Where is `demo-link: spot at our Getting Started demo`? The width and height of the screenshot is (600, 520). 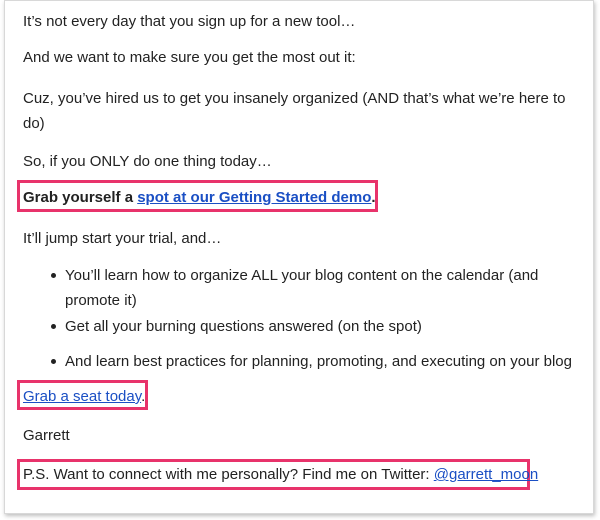 demo-link: spot at our Getting Started demo is located at coordinates (254, 197).